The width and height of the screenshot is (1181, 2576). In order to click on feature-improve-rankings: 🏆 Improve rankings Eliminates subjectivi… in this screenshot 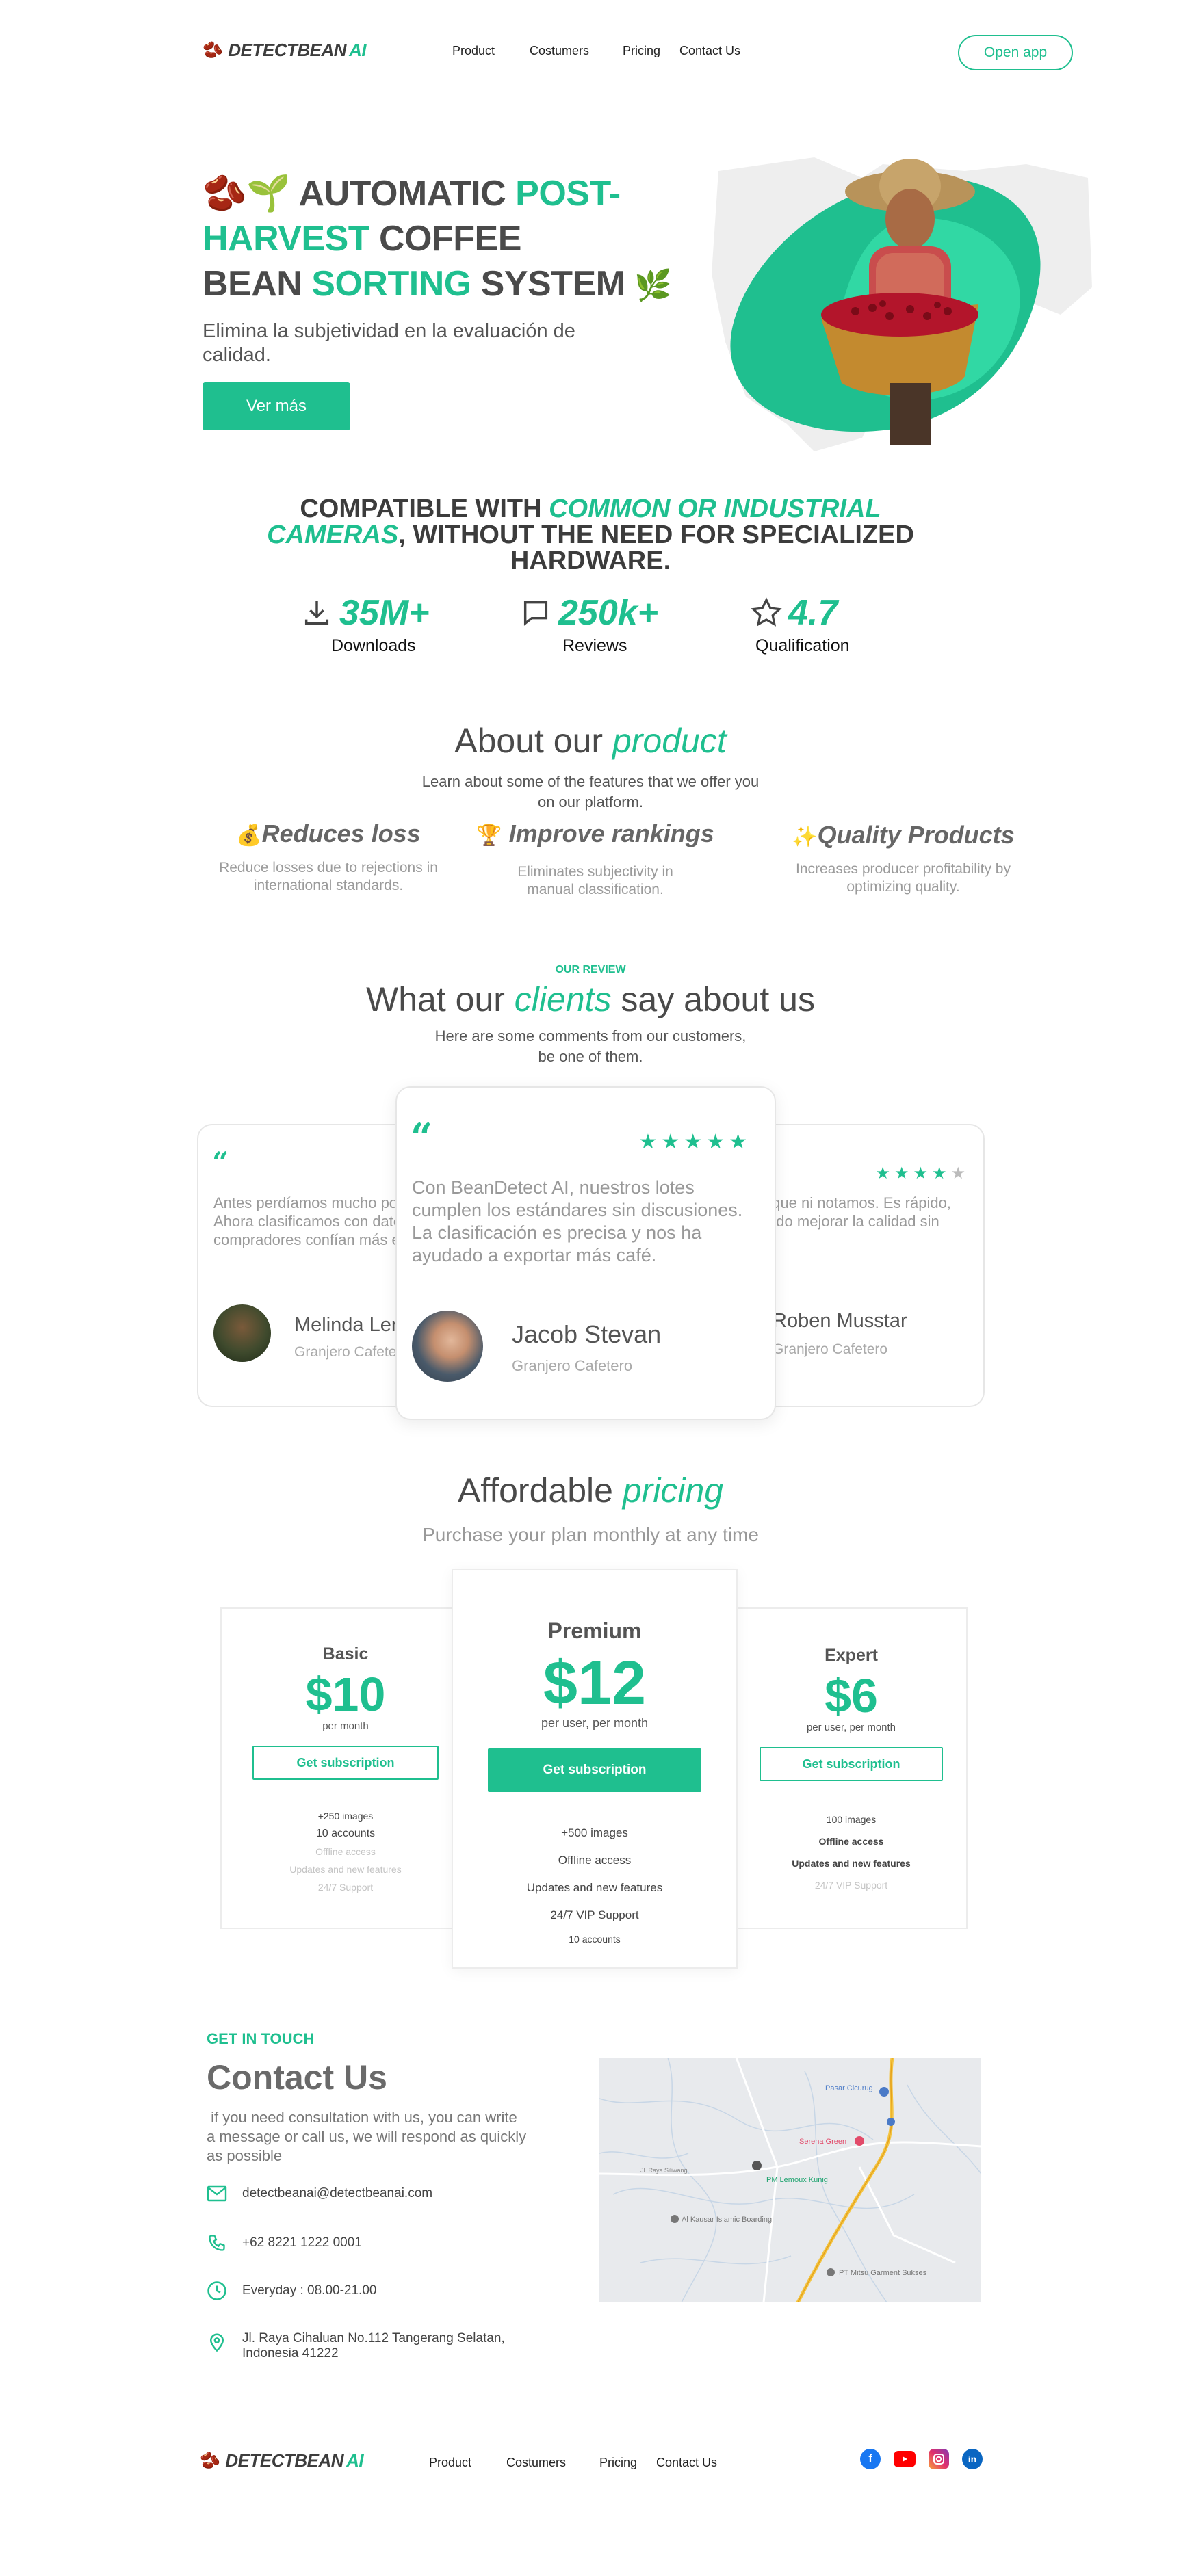, I will do `click(595, 859)`.